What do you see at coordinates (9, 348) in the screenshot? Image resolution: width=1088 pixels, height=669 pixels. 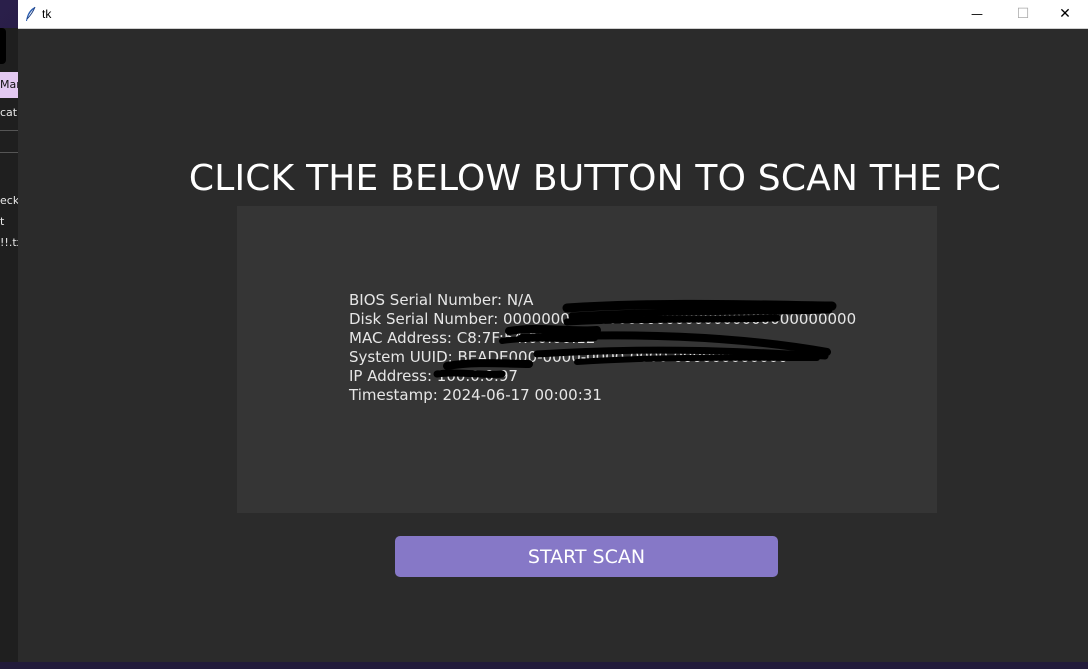 I see `background-app-window: Man cati ecke t !!.tx` at bounding box center [9, 348].